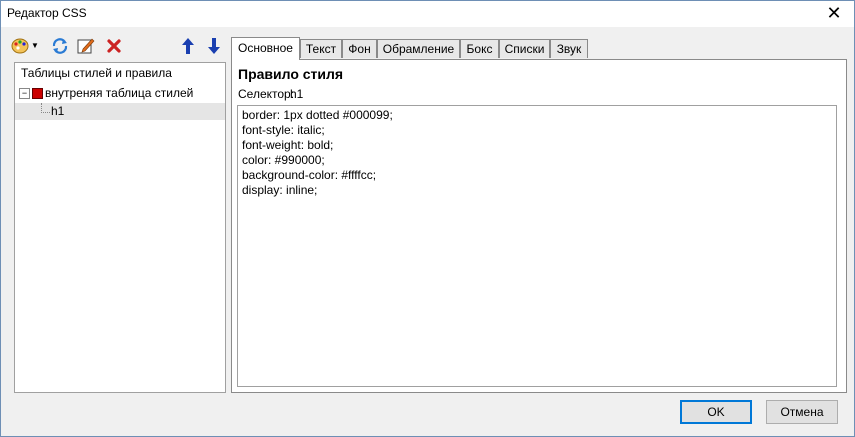  Describe the element at coordinates (569, 48) in the screenshot. I see `tab-sound: Звук` at that location.